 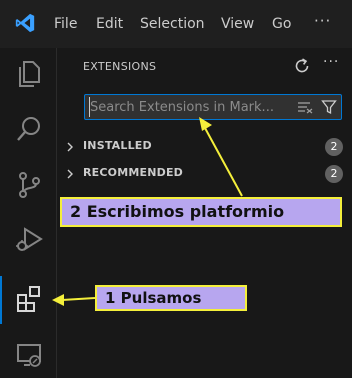 I want to click on annotation-step-2: 2 Escribimos platformio, so click(x=201, y=212).